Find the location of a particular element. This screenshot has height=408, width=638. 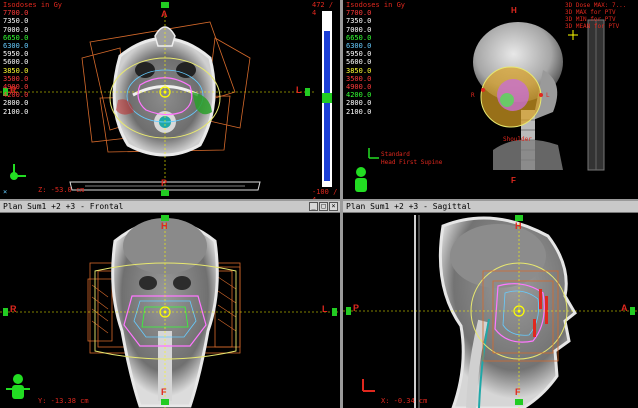

orient-label-top: A is located at coordinates (164, 14).